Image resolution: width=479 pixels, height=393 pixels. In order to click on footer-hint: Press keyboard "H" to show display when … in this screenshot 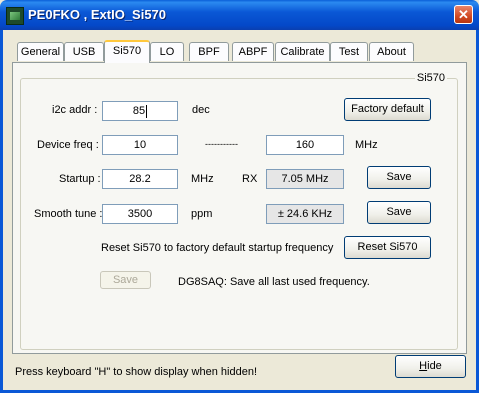, I will do `click(136, 372)`.